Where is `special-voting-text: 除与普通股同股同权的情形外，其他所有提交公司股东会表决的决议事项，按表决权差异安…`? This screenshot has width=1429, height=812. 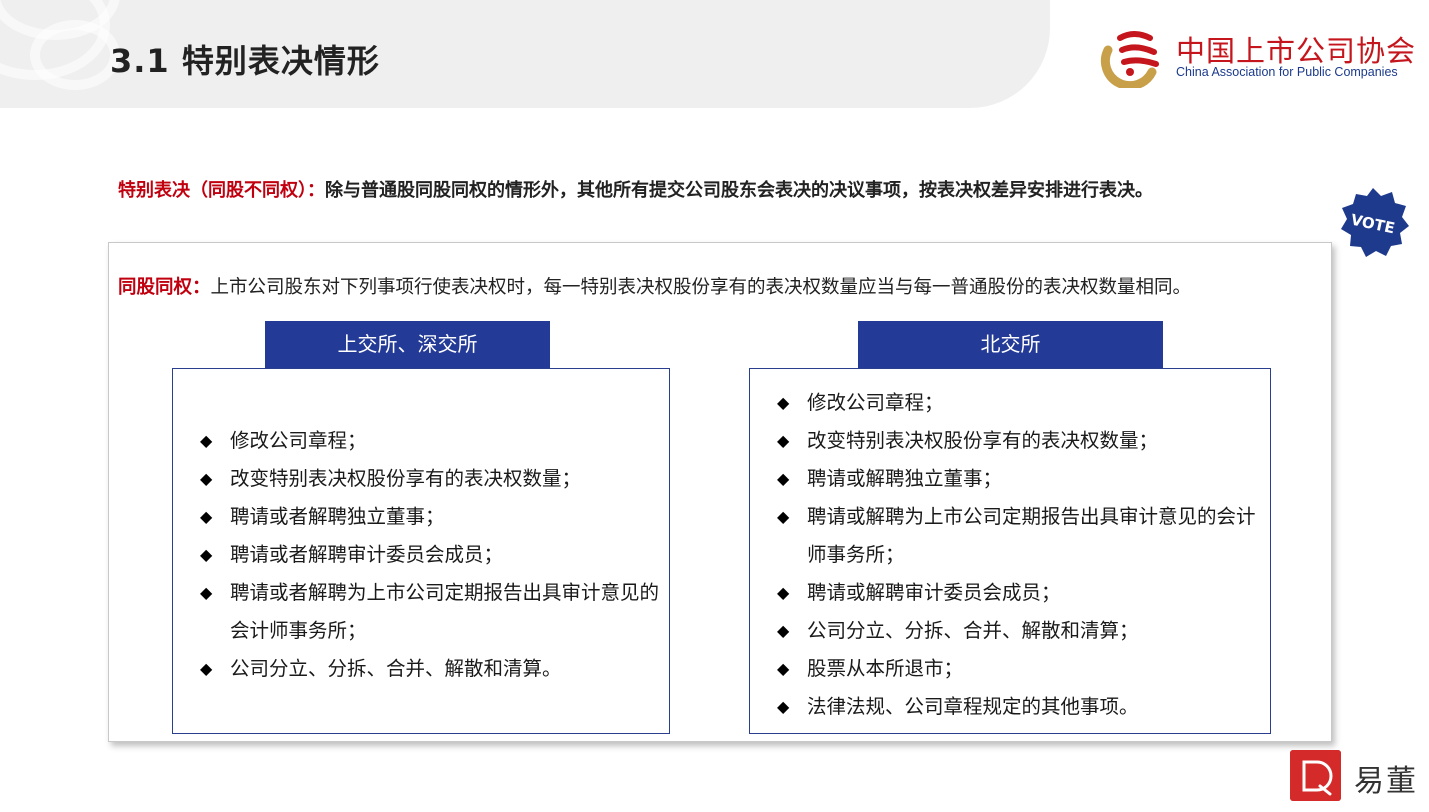
special-voting-text: 除与普通股同股同权的情形外，其他所有提交公司股东会表决的决议事项，按表决权差异安… is located at coordinates (739, 190).